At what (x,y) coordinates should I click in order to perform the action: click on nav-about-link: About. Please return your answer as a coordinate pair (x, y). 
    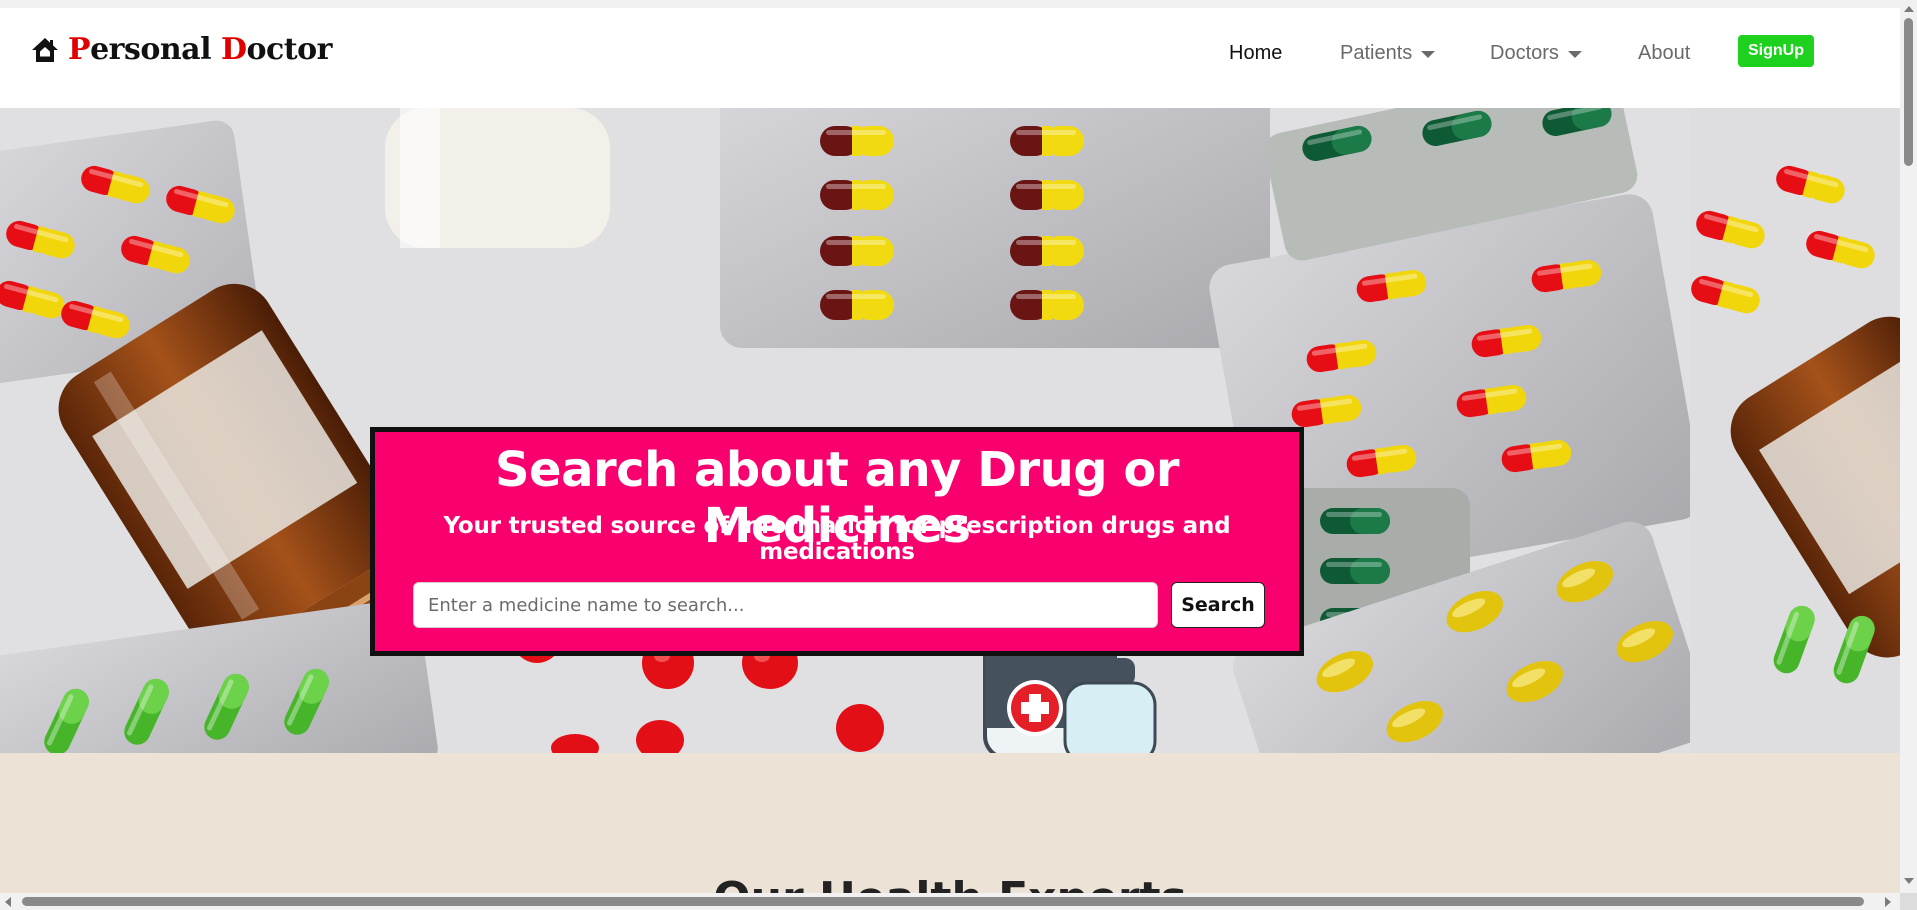
    Looking at the image, I should click on (1664, 53).